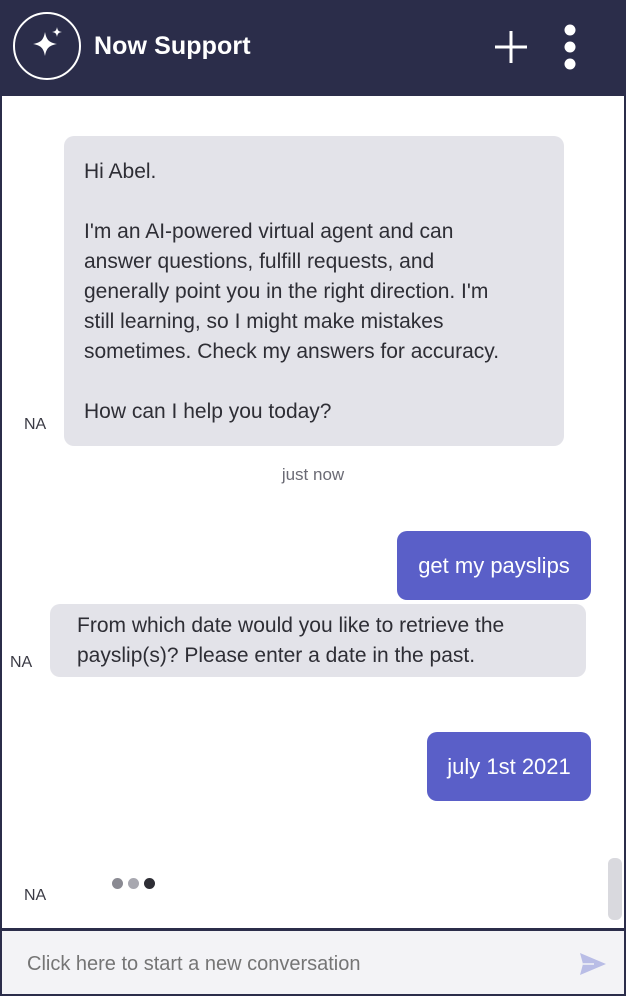  I want to click on user-message: get my payslips, so click(494, 565).